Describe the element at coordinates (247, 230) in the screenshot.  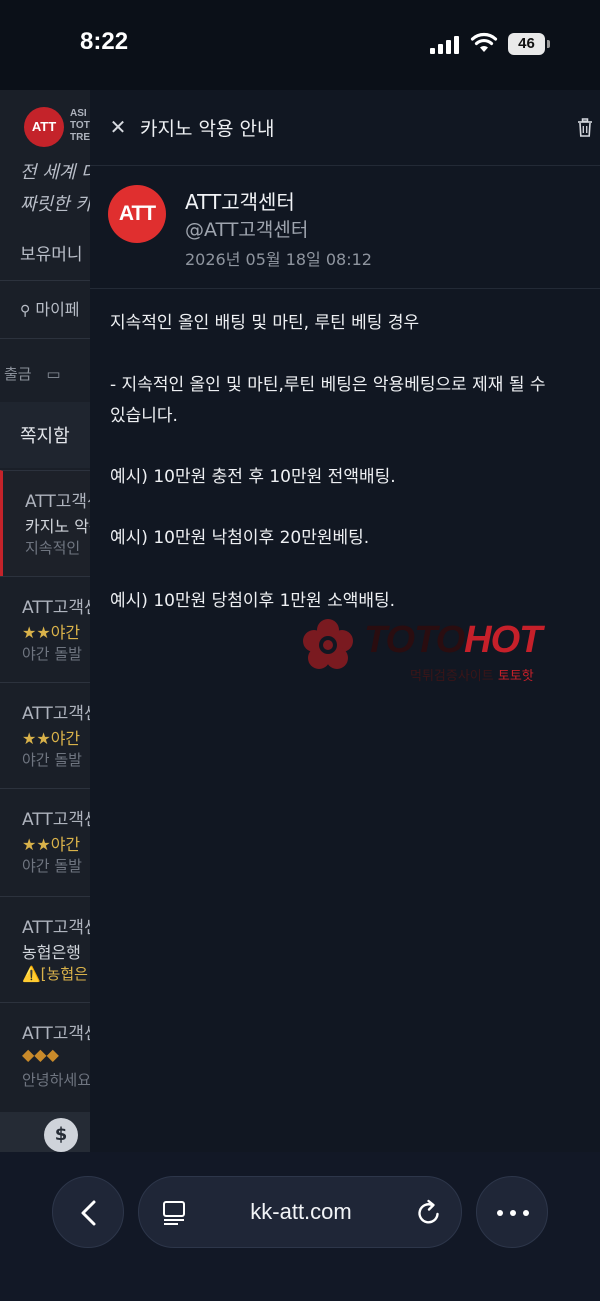
I see `sender-handle: @ATT고객센터` at that location.